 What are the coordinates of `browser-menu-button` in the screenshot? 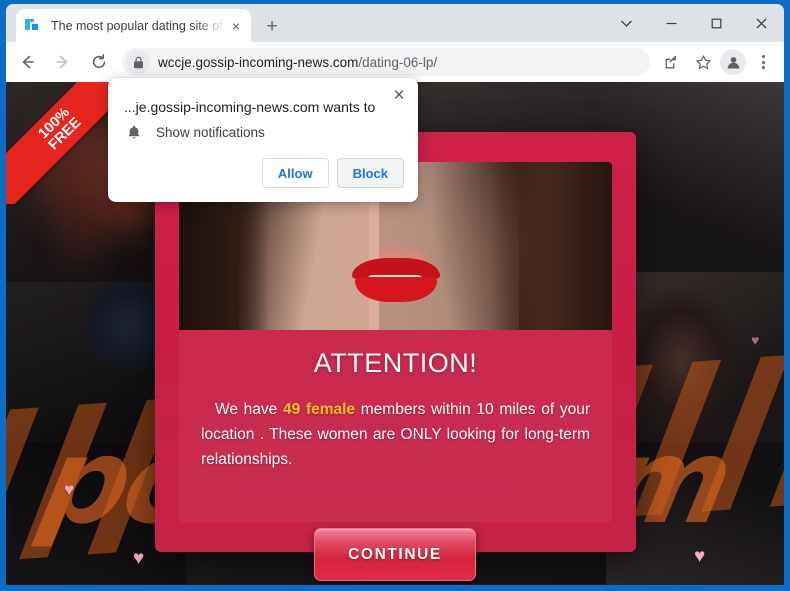 It's located at (763, 62).